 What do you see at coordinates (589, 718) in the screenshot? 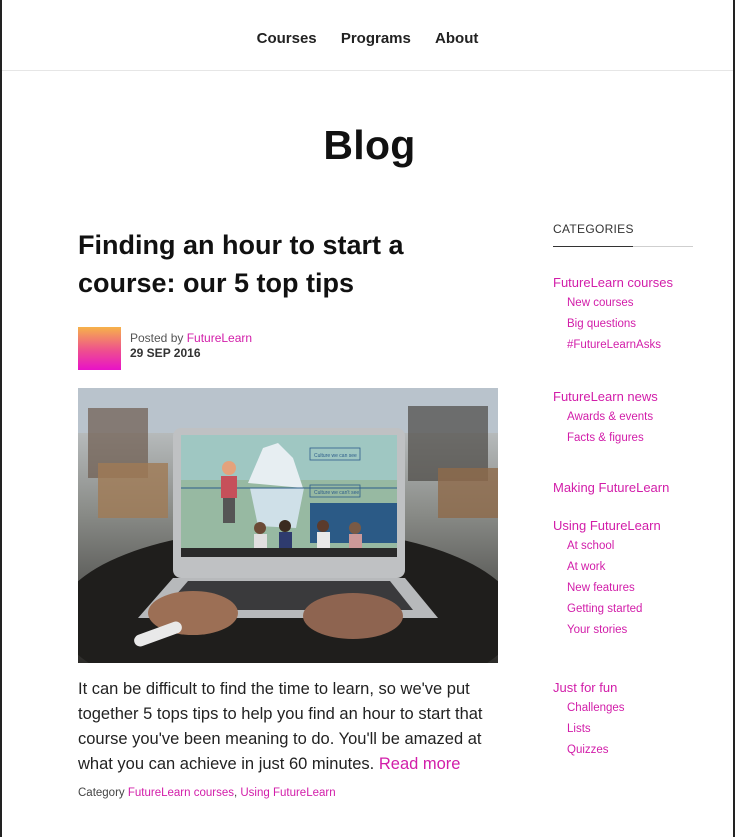
I see `category-group-fun: Just for fun Challenges Lists Quizzes` at bounding box center [589, 718].